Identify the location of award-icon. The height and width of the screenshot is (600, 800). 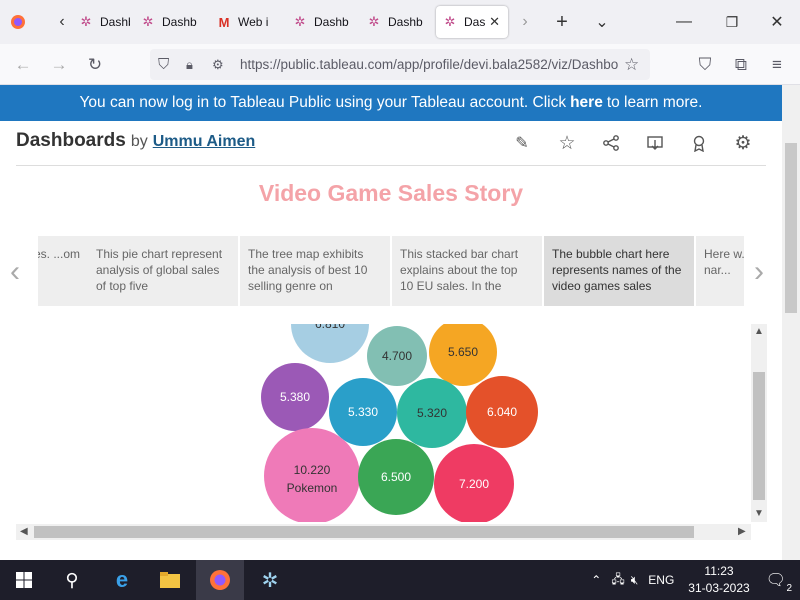
(699, 143).